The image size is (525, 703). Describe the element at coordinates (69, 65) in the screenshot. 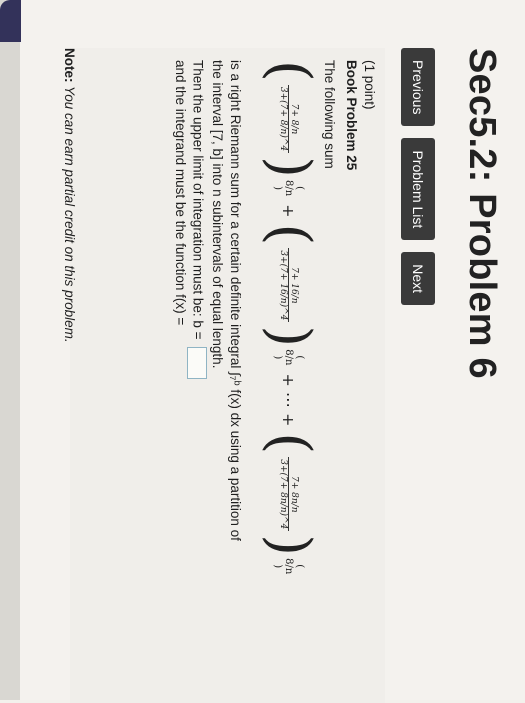

I see `note-label: Note:` at that location.